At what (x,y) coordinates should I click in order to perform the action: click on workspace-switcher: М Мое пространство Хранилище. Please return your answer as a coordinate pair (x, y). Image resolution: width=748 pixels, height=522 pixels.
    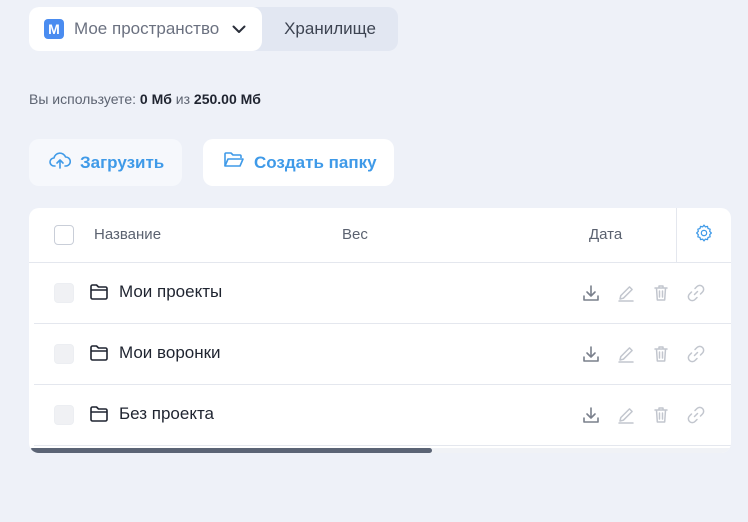
    Looking at the image, I should click on (213, 29).